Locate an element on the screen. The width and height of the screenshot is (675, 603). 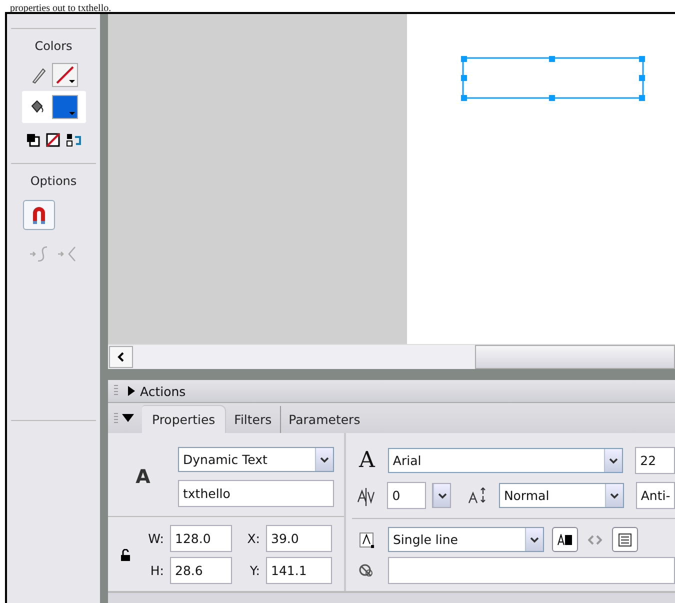
fill-color-swatch is located at coordinates (65, 107).